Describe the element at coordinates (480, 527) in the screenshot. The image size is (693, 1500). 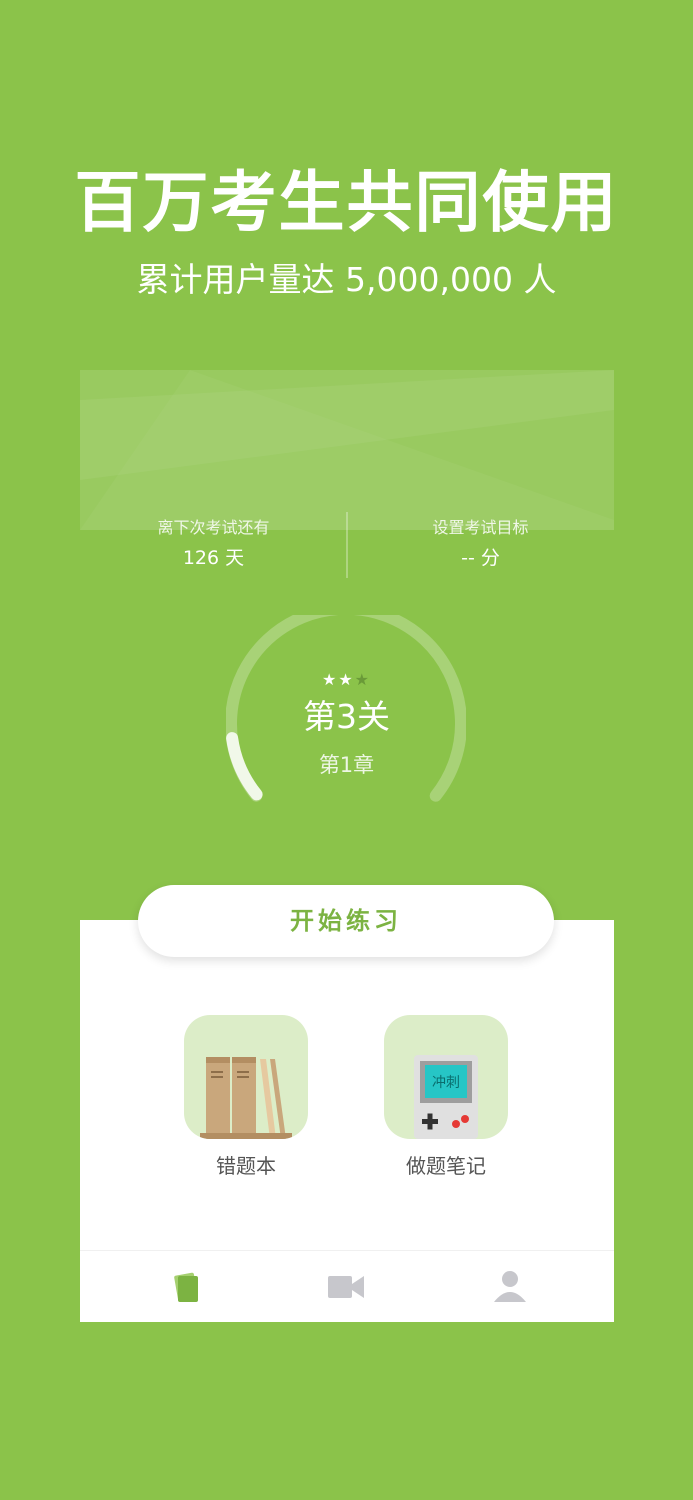
I see `exam-goal-label: 设置考试目标` at that location.